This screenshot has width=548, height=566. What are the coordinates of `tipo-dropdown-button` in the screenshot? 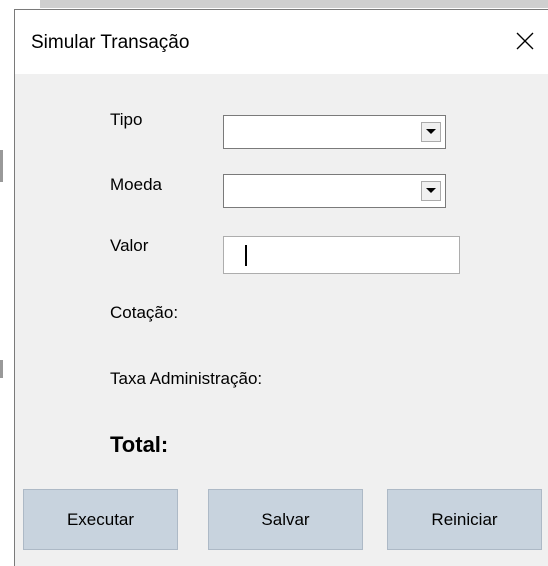 It's located at (431, 132).